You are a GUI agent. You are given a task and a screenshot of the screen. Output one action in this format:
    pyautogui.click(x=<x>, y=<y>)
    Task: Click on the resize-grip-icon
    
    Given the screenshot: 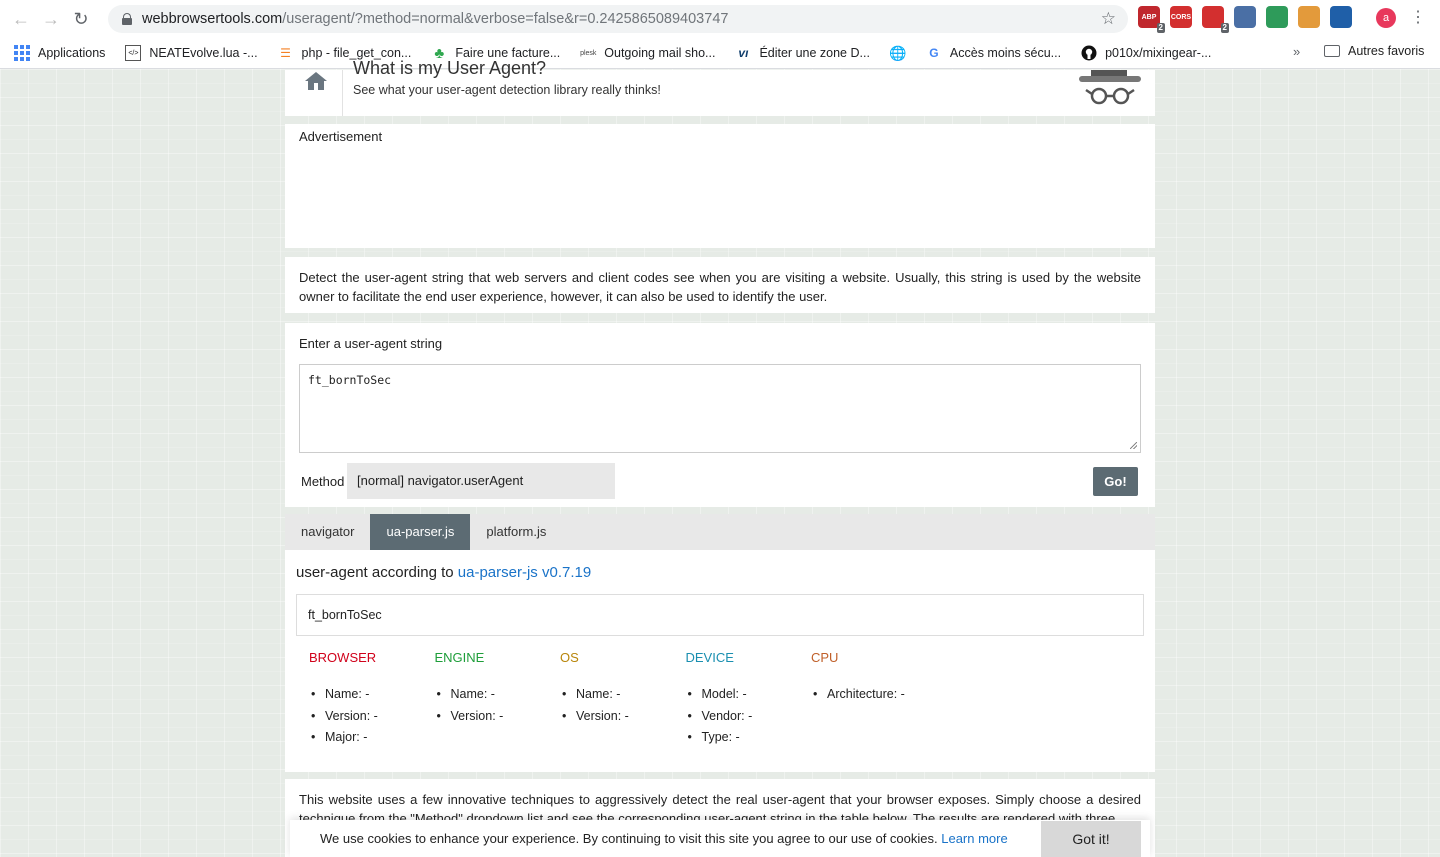 What is the action you would take?
    pyautogui.click(x=1133, y=445)
    